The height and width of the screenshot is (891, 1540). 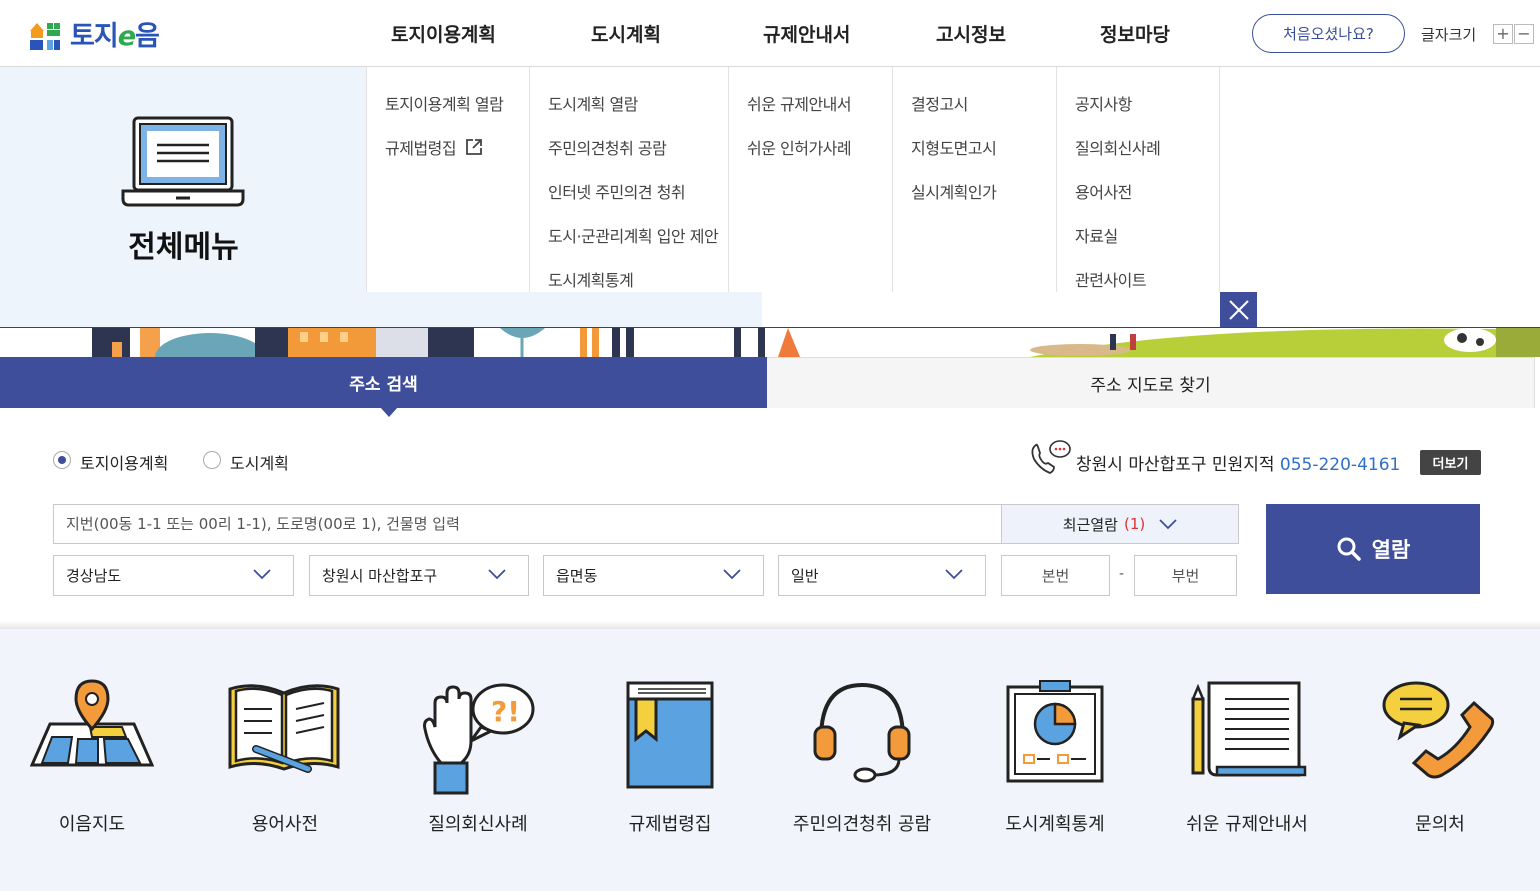 I want to click on quick-item-law: 규제법령집, so click(x=670, y=744).